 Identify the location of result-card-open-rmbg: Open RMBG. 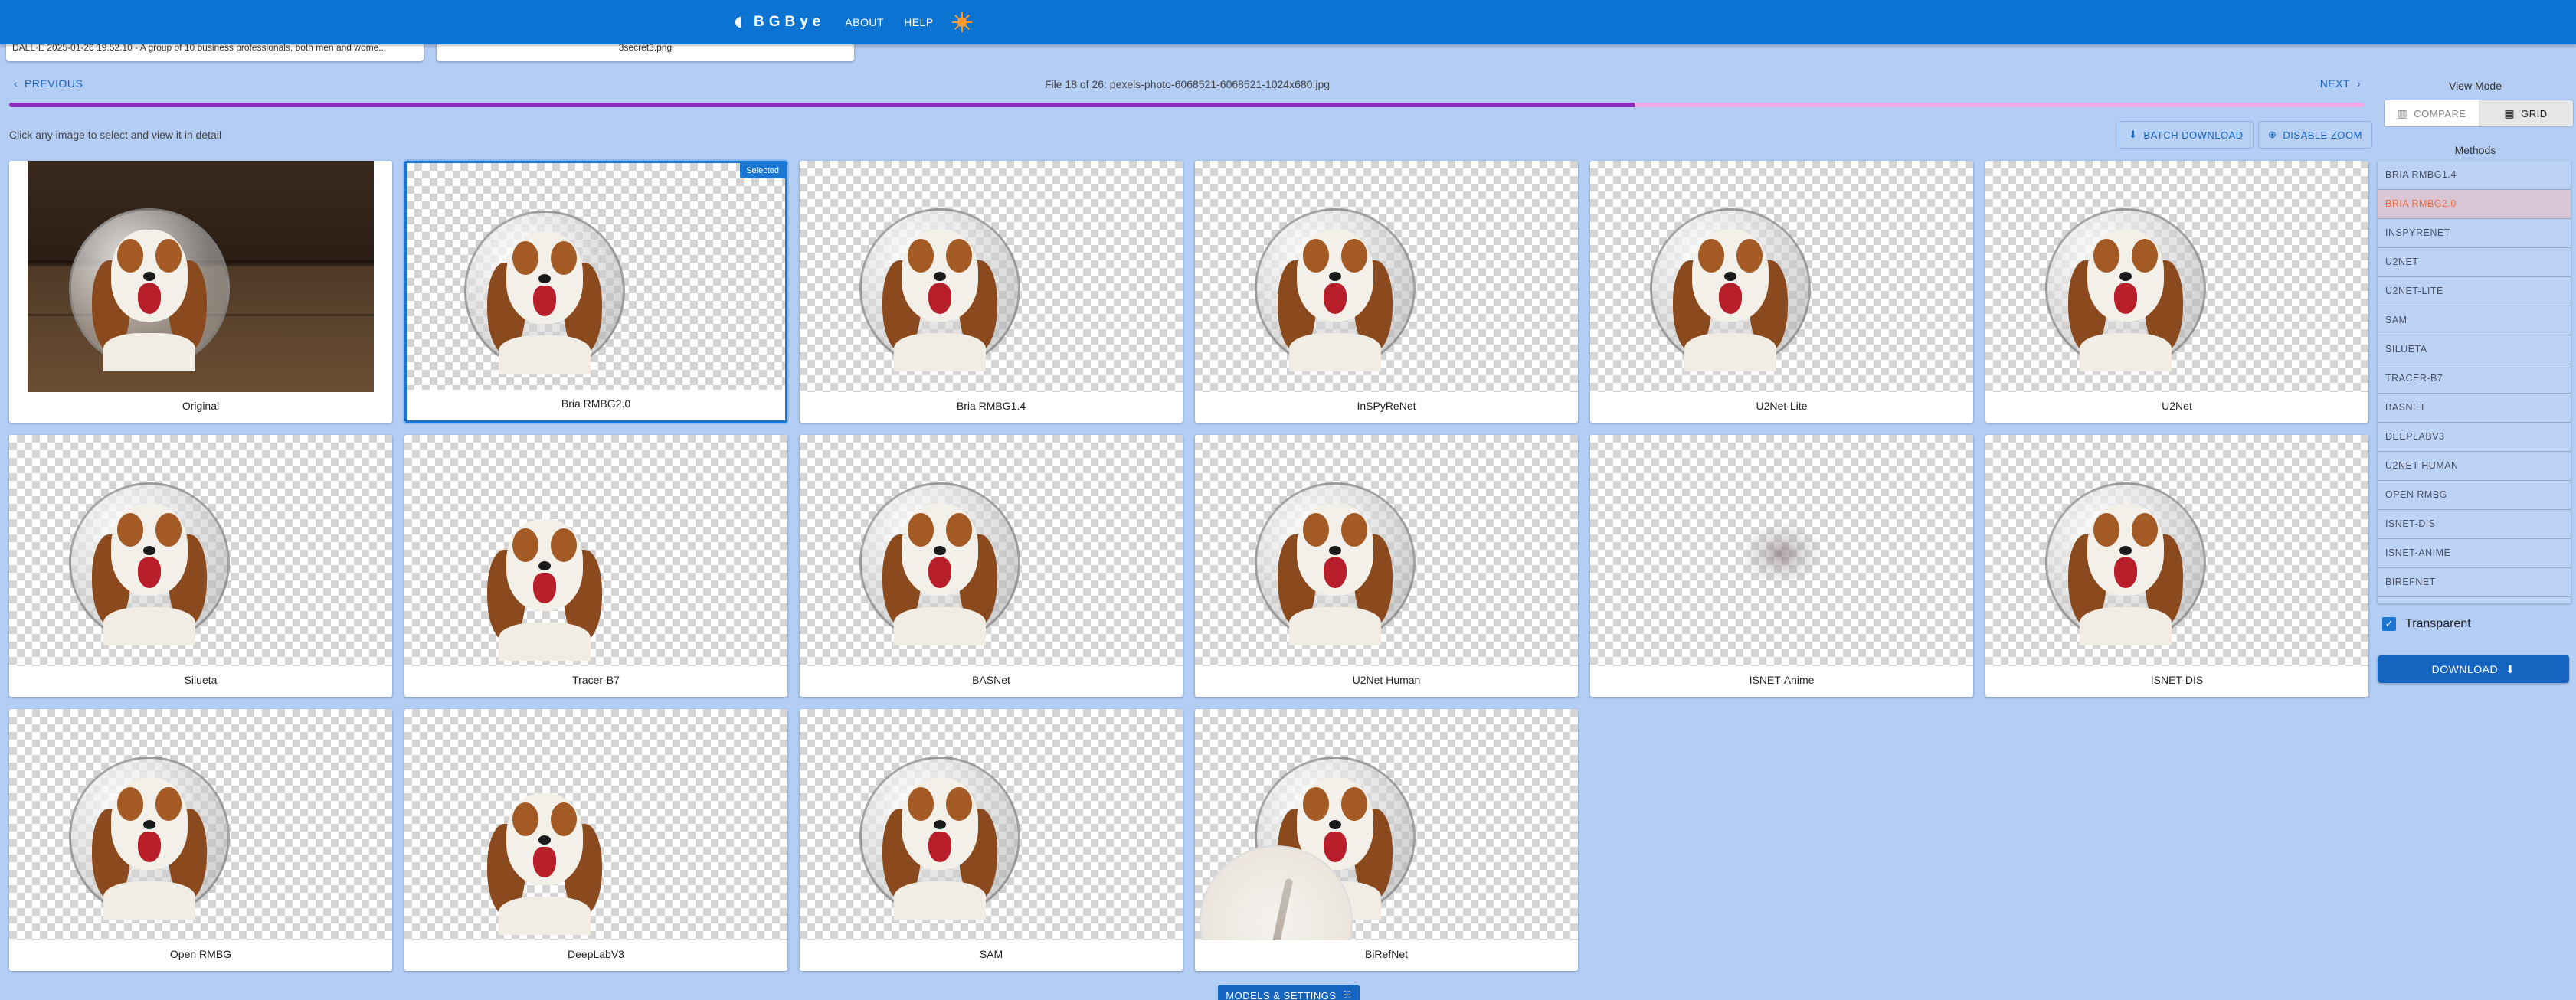
(200, 840).